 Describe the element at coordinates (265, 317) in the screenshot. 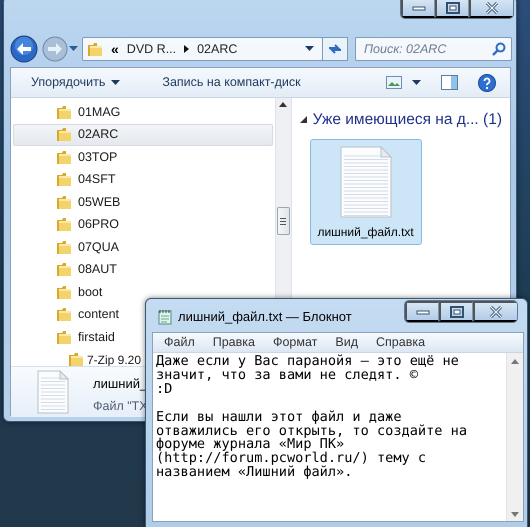

I see `window-title: лишний_файл.txt — Блокнот` at that location.